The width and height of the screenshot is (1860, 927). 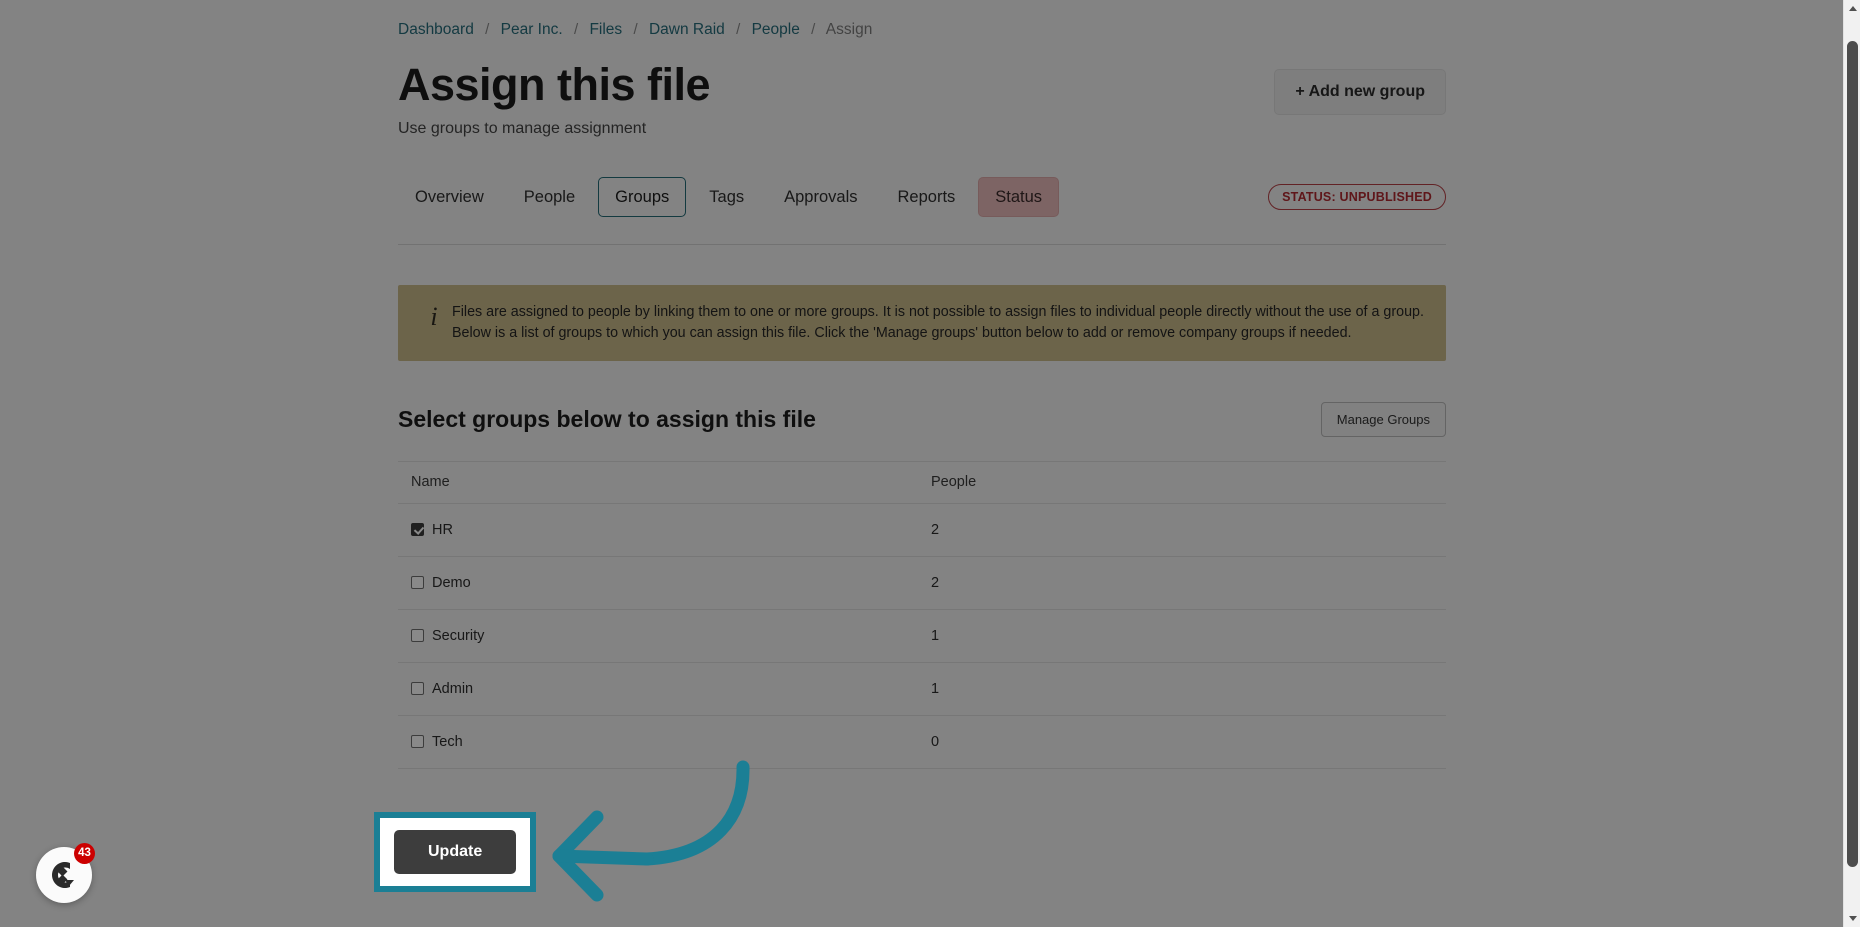 I want to click on annotation-arrow-icon, so click(x=651, y=831).